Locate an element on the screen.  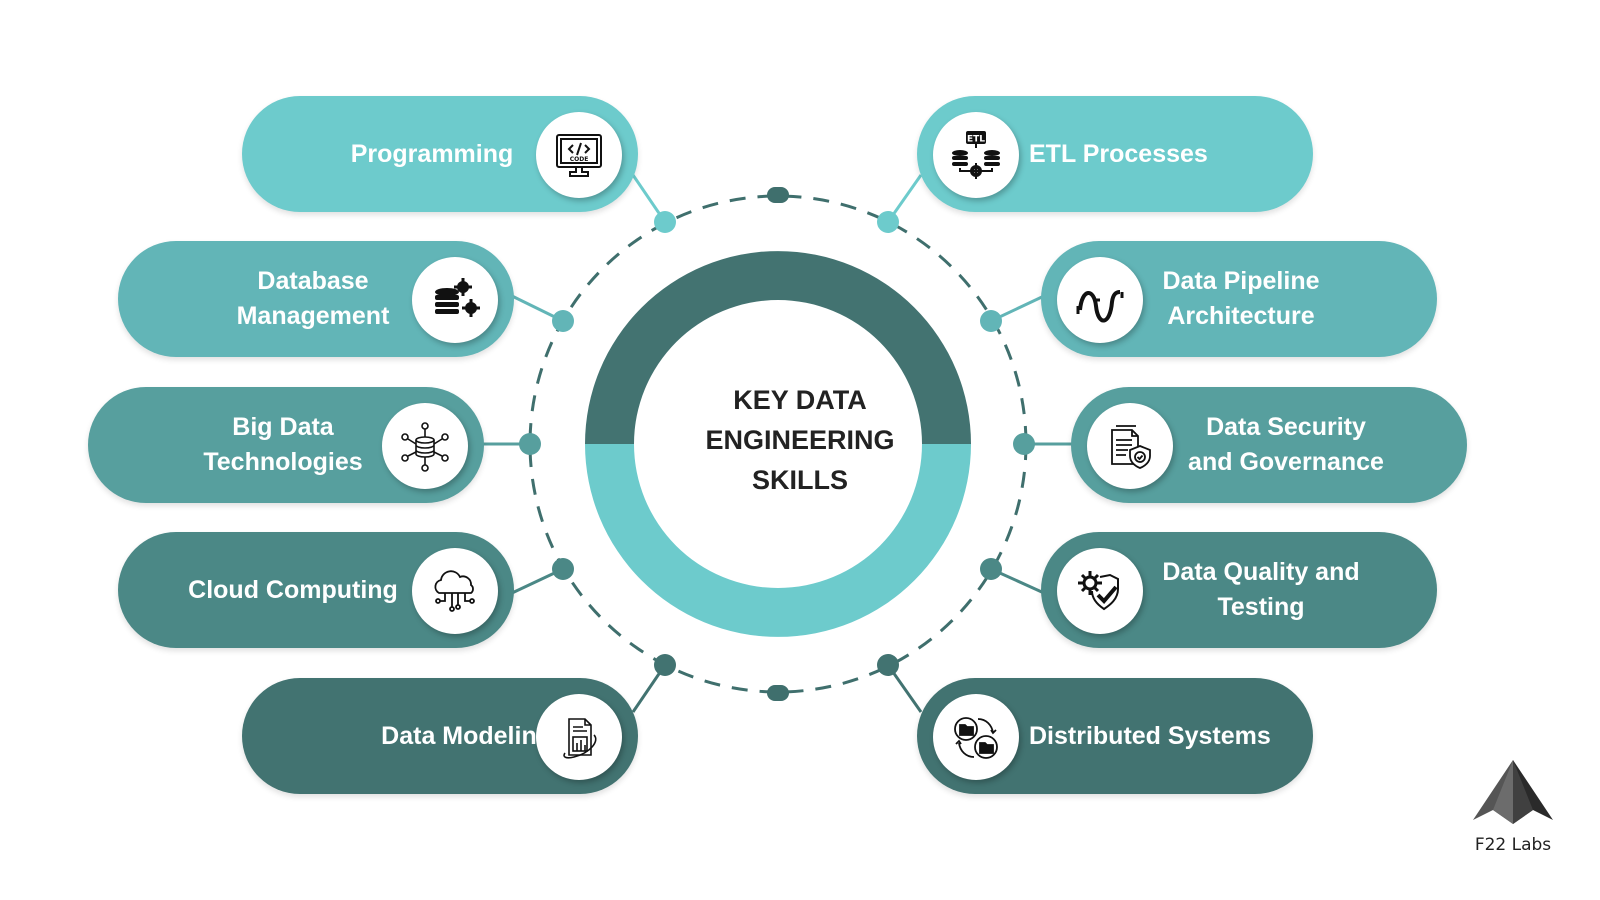
skill-label: Data Quality and Testing is located at coordinates (1261, 589).